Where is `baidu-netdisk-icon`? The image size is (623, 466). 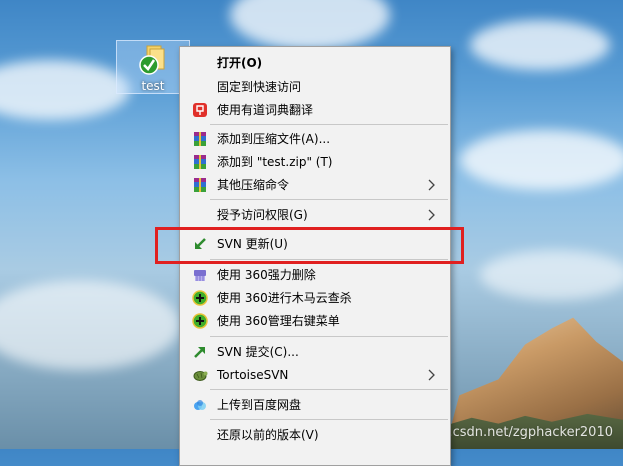
baidu-netdisk-icon is located at coordinates (200, 405).